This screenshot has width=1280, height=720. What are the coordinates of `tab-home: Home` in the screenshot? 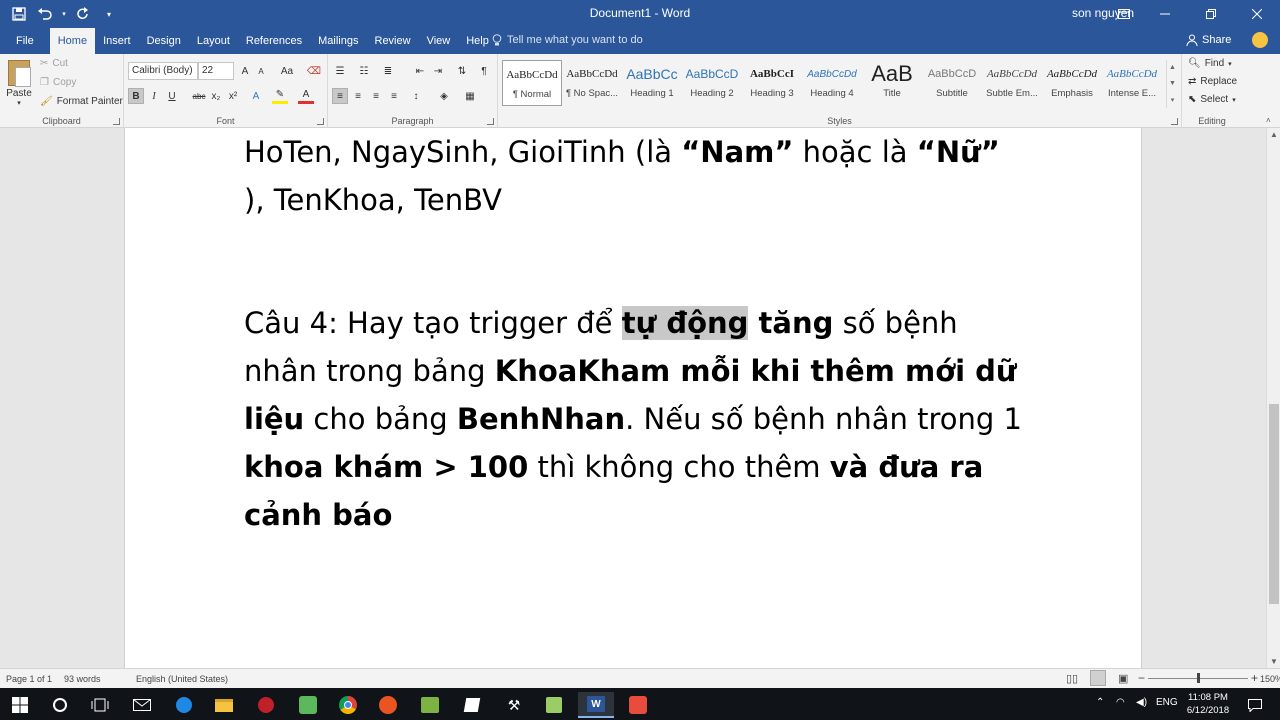 It's located at (72, 41).